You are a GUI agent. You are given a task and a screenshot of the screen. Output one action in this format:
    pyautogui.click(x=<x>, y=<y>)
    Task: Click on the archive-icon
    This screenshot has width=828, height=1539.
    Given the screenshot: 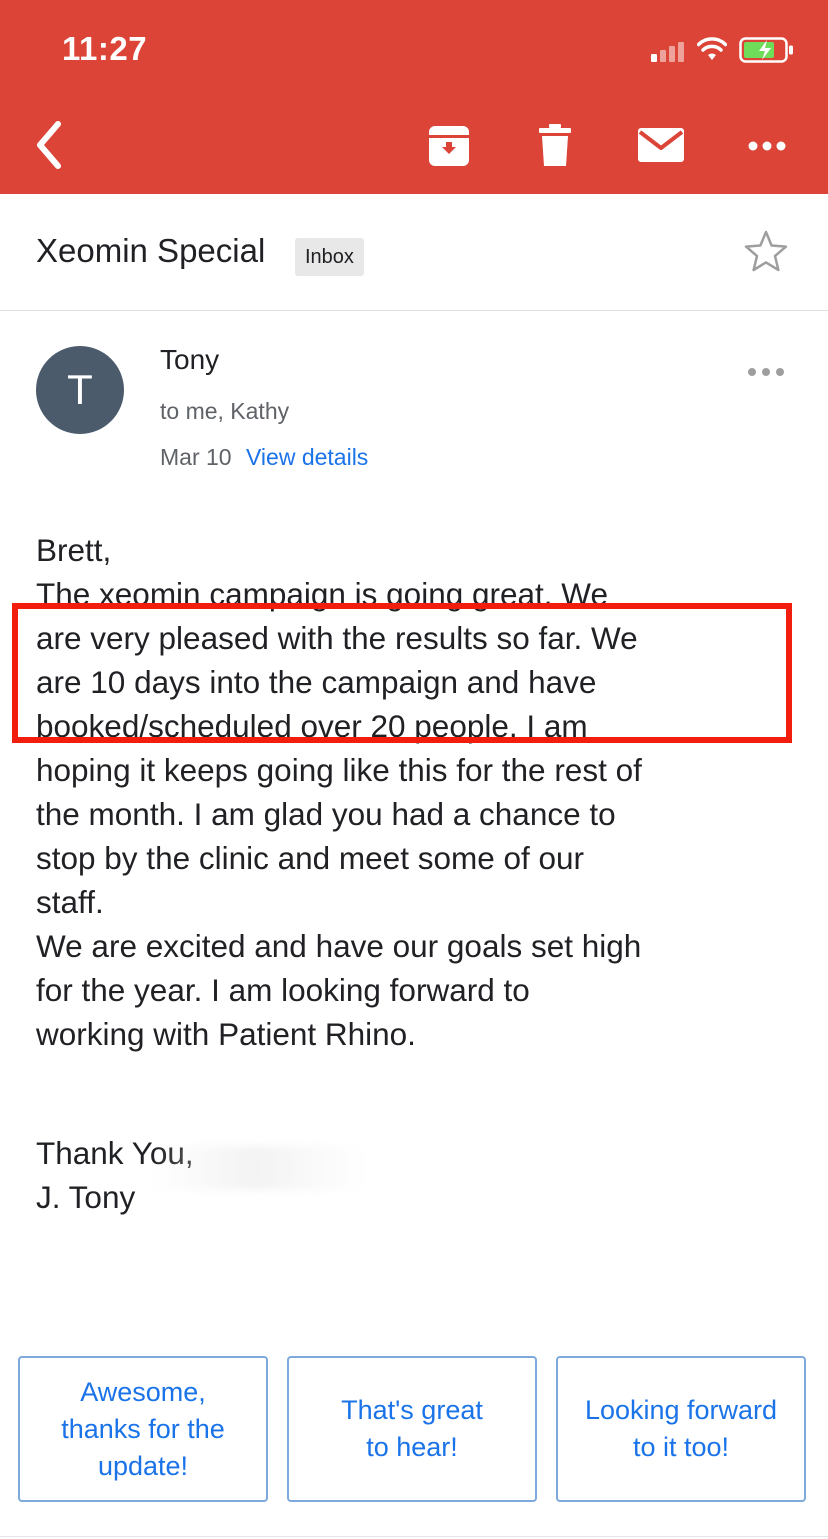 What is the action you would take?
    pyautogui.click(x=449, y=145)
    